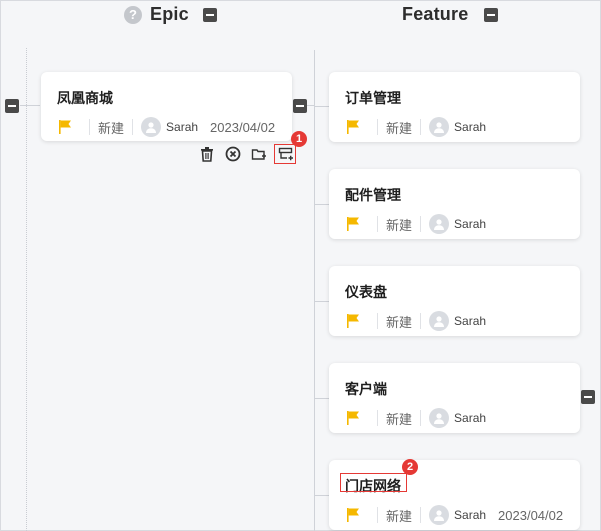  Describe the element at coordinates (259, 154) in the screenshot. I see `add-child-icon` at that location.